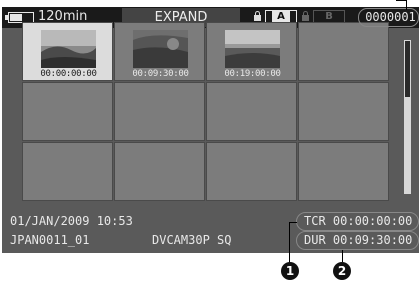  I want to click on thumbnail-cell: 00:19:00:00, so click(251, 51).